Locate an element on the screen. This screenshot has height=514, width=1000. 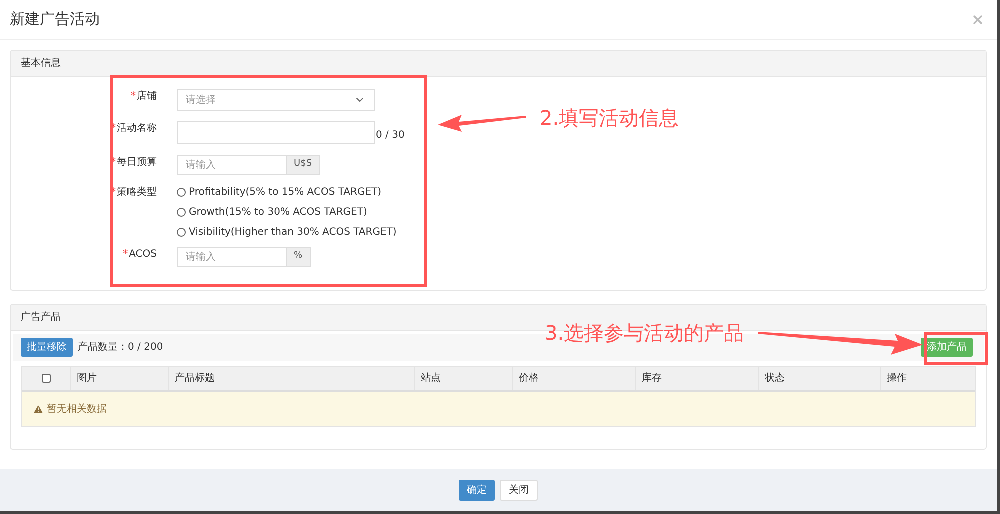
column-header: 状态 is located at coordinates (775, 379).